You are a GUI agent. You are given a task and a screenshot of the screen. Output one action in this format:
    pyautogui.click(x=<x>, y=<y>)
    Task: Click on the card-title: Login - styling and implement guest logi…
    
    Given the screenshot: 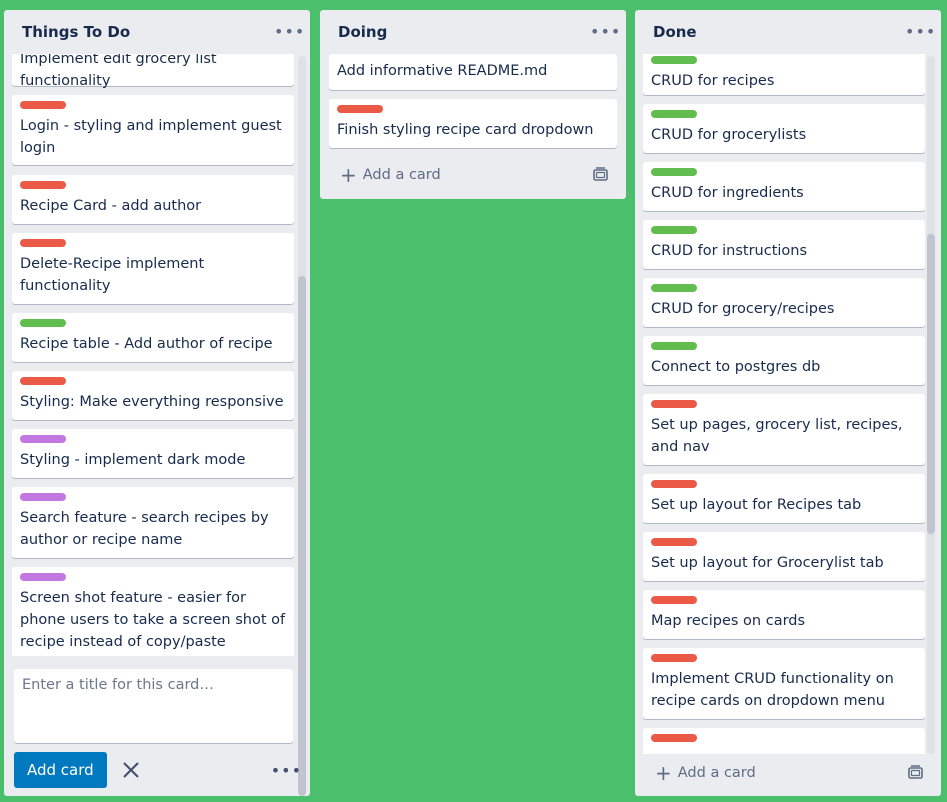 What is the action you would take?
    pyautogui.click(x=151, y=137)
    